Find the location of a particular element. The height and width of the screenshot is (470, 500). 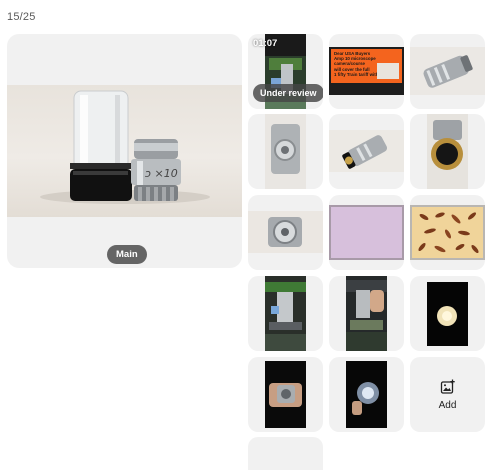

add-photo-label: Add is located at coordinates (447, 405).